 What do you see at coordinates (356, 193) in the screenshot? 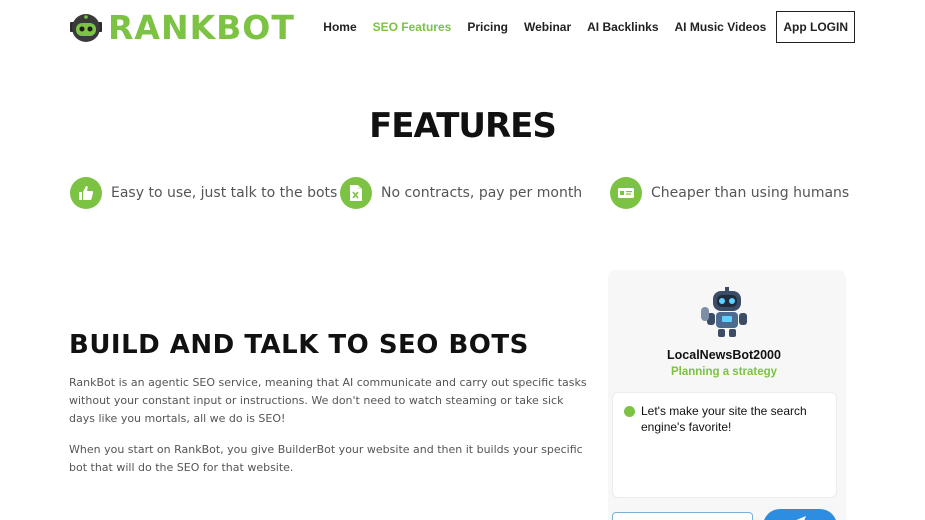
I see `document-x-icon` at bounding box center [356, 193].